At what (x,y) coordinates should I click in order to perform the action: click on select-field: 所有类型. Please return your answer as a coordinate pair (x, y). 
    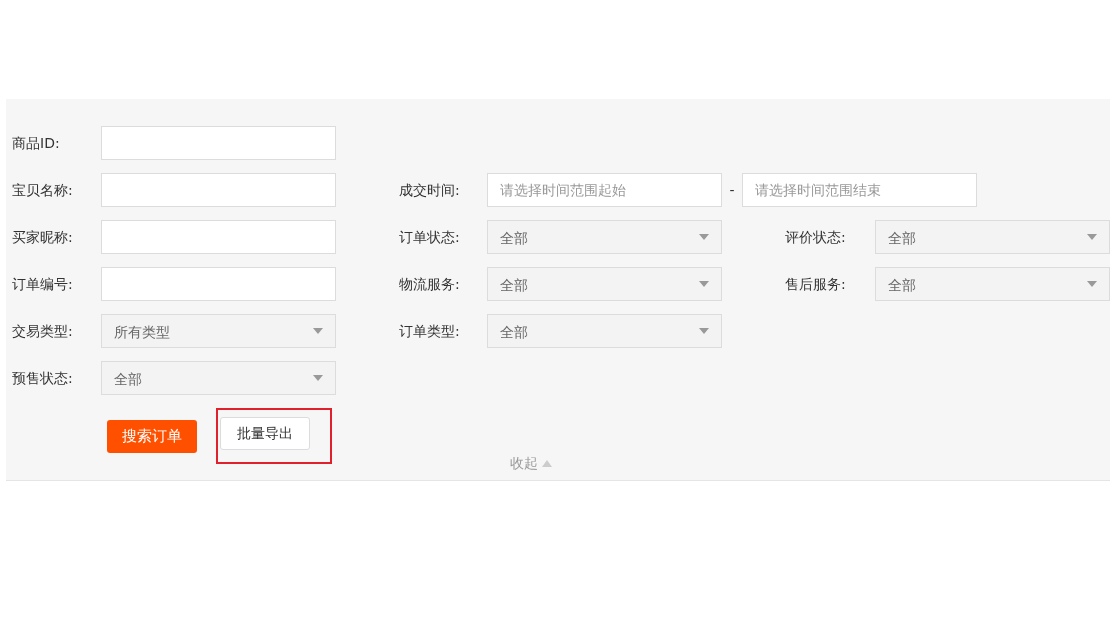
    Looking at the image, I should click on (218, 331).